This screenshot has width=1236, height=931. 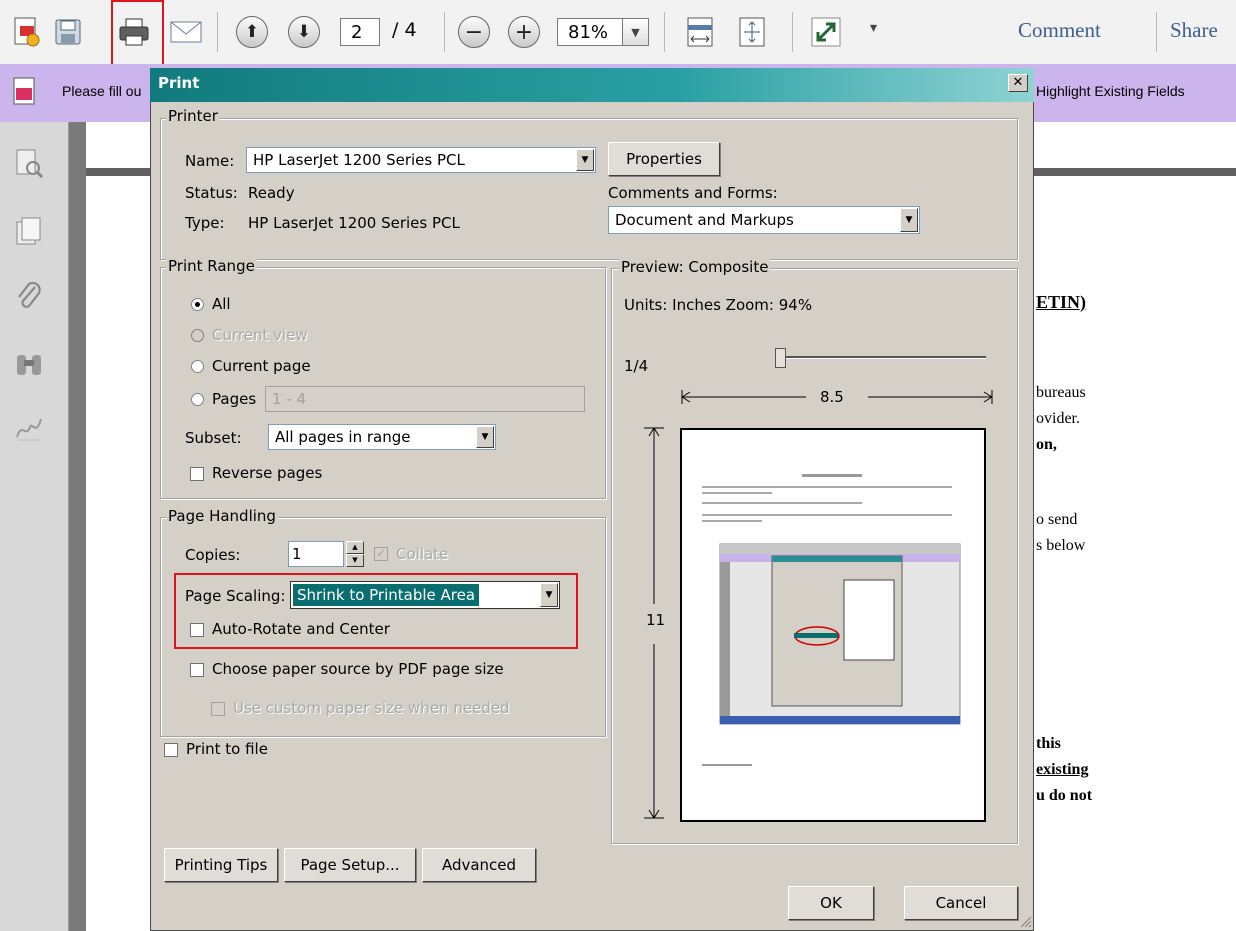 What do you see at coordinates (179, 83) in the screenshot?
I see `dialog-title: Print` at bounding box center [179, 83].